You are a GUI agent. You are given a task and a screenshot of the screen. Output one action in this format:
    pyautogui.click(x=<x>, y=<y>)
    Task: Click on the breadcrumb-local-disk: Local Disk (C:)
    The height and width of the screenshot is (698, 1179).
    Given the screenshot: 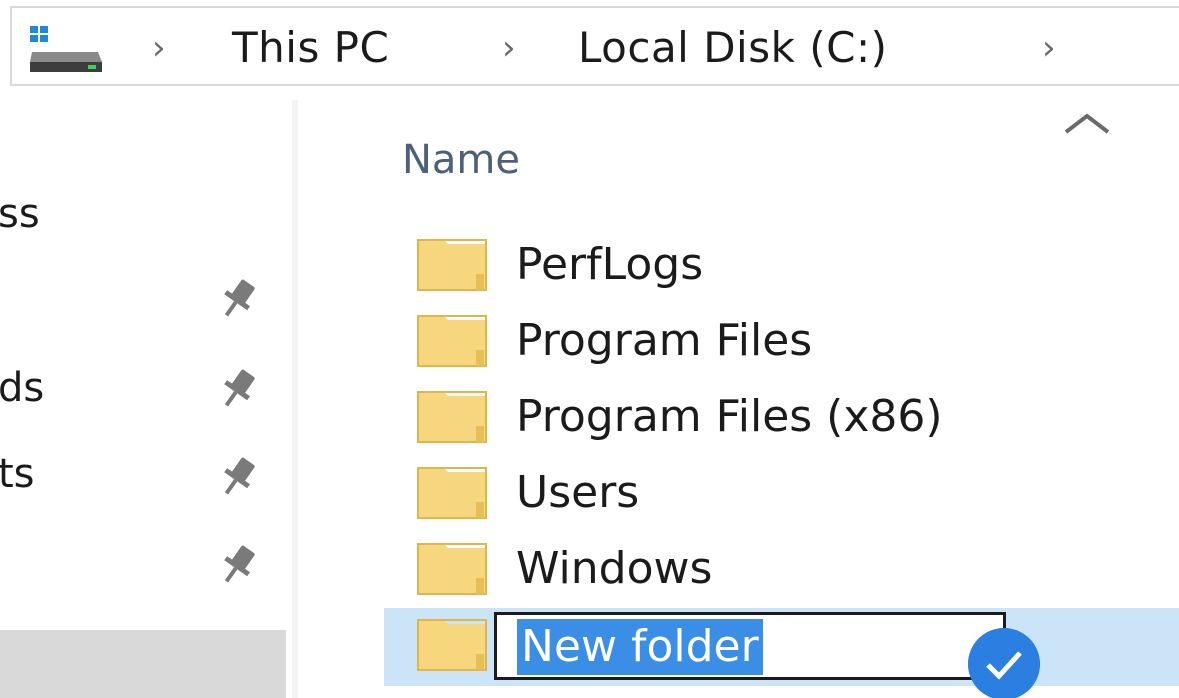 What is the action you would take?
    pyautogui.click(x=733, y=48)
    